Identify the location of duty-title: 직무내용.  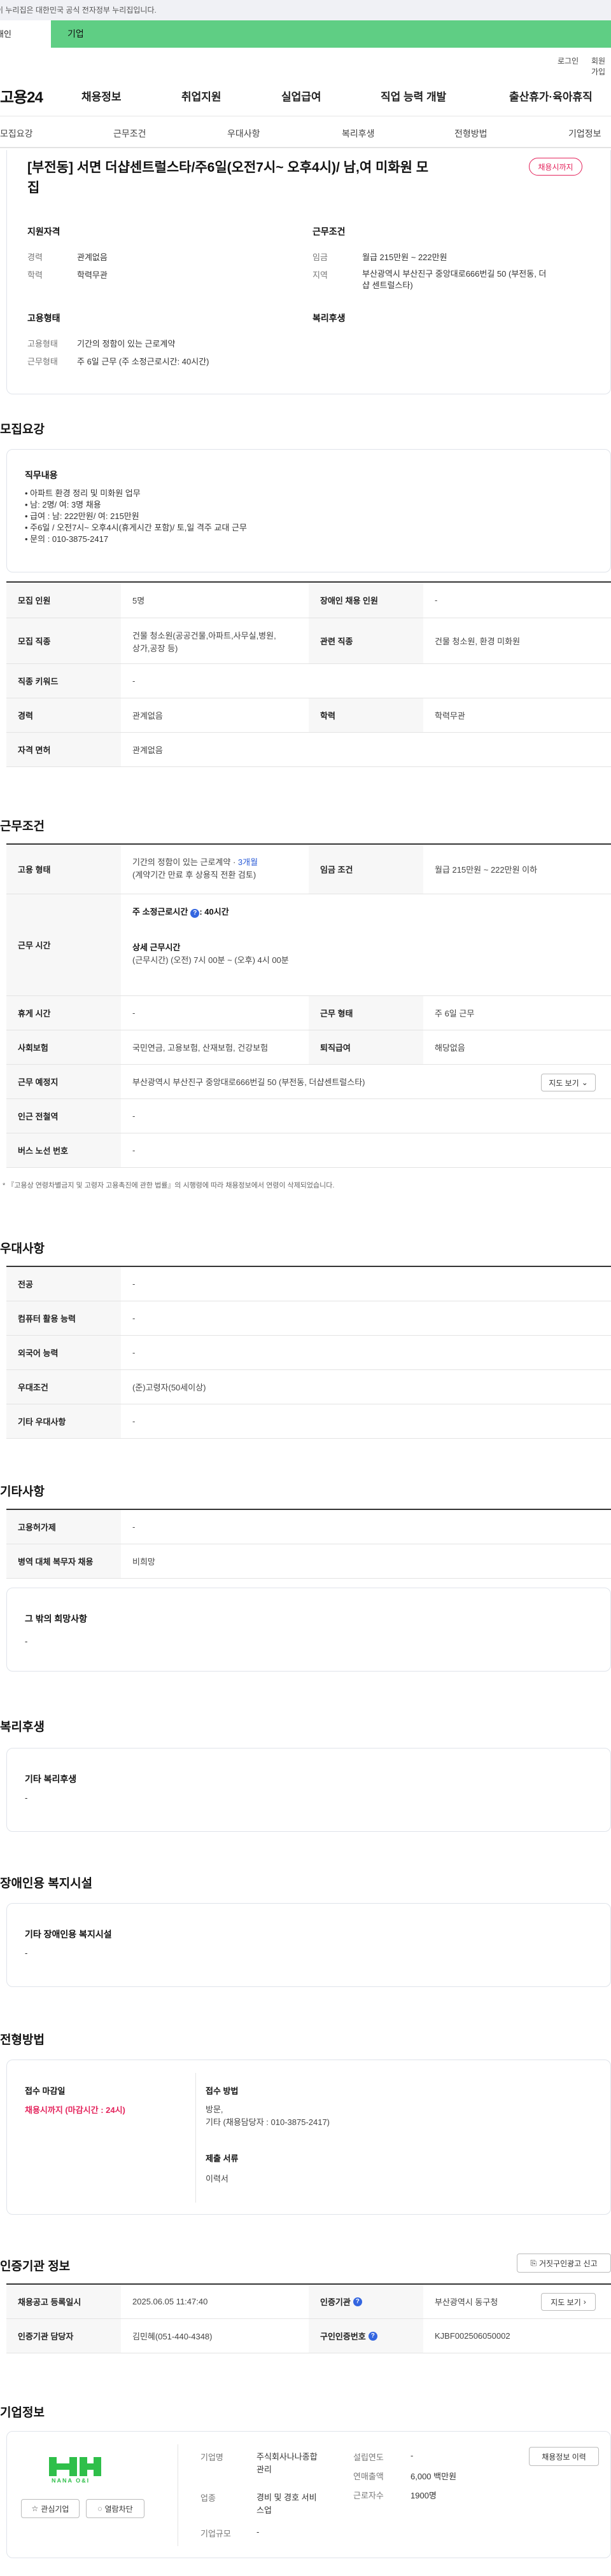
(41, 475).